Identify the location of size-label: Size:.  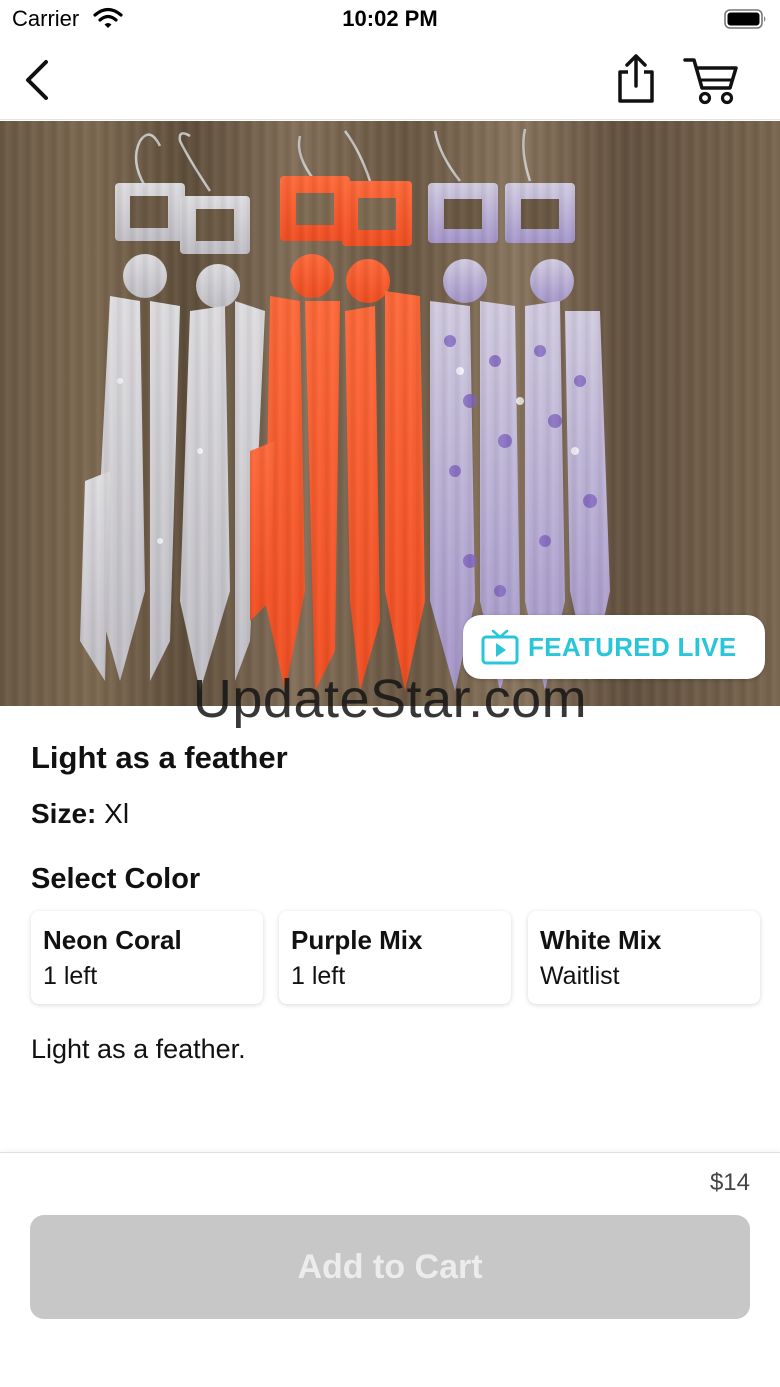
(64, 813).